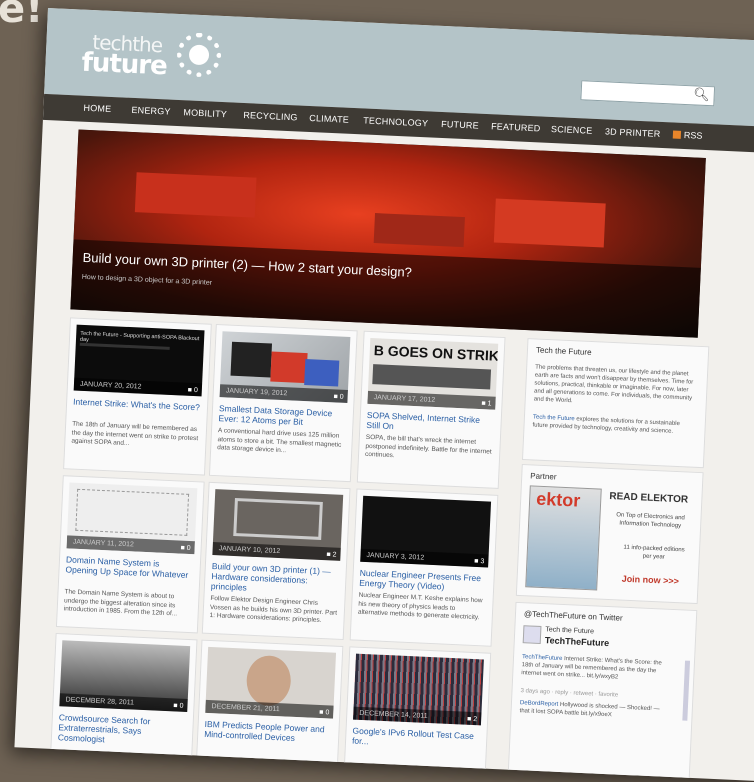 The width and height of the screenshot is (754, 782). What do you see at coordinates (573, 616) in the screenshot?
I see `twitter-heading: @TechTheFuture on Twitter` at bounding box center [573, 616].